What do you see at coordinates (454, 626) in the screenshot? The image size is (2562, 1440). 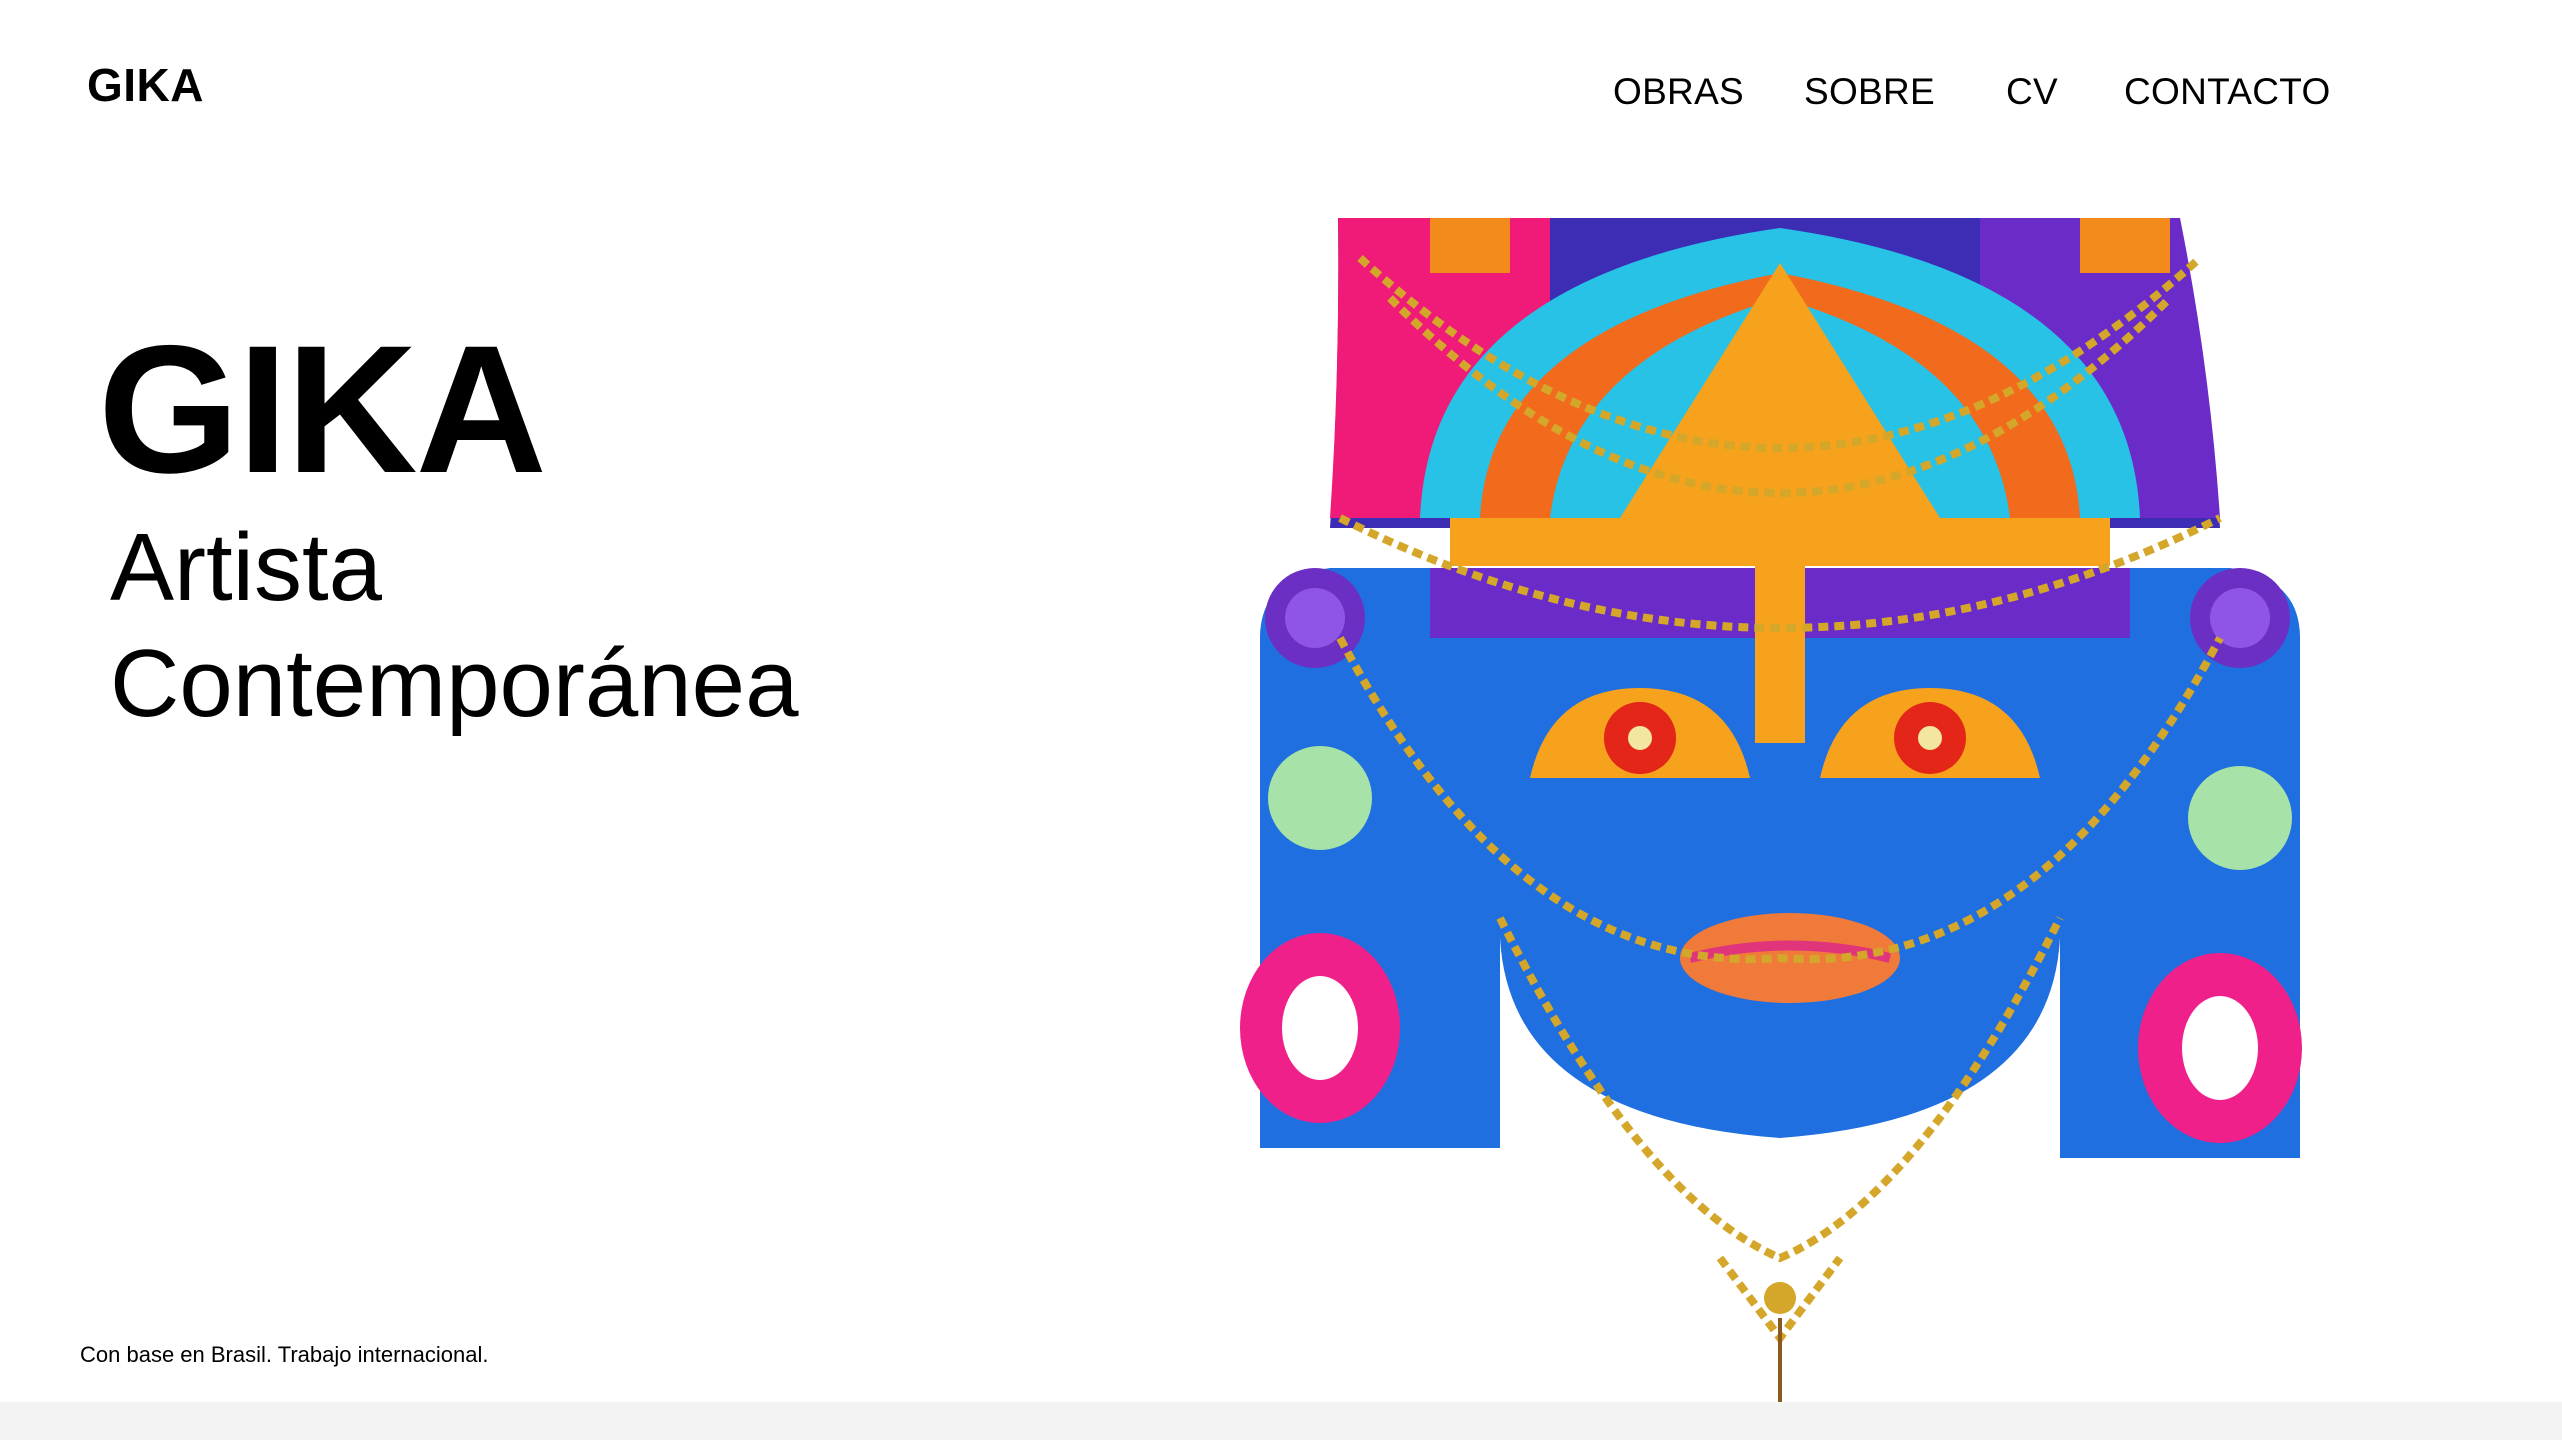 I see `hero-subtitle: Artista Contemporánea` at bounding box center [454, 626].